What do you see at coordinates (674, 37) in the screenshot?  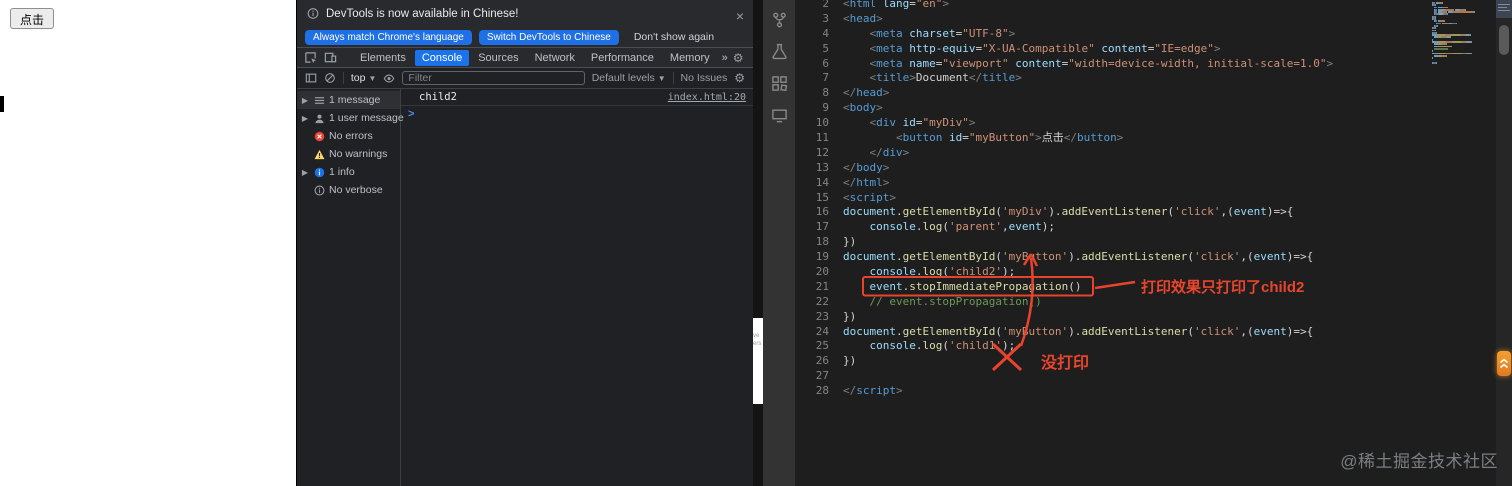 I see `dont-show-again-button: Don't show again` at bounding box center [674, 37].